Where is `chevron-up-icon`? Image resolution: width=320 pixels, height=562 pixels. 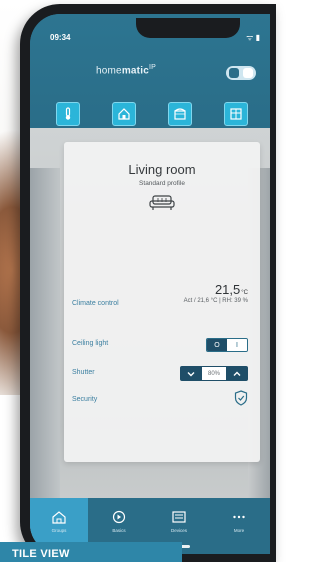
chevron-up-icon is located at coordinates (237, 373).